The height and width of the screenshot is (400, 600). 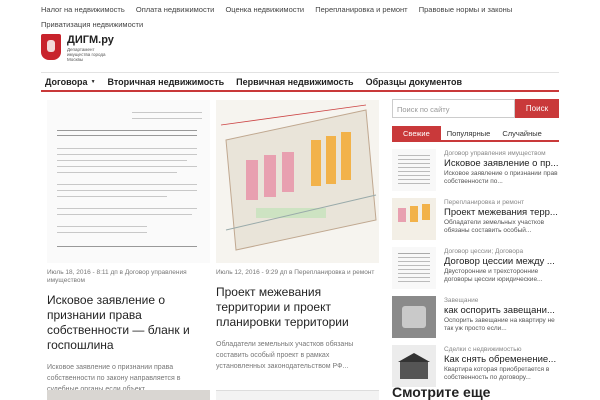 What do you see at coordinates (537, 108) in the screenshot?
I see `search-button: Поиск` at bounding box center [537, 108].